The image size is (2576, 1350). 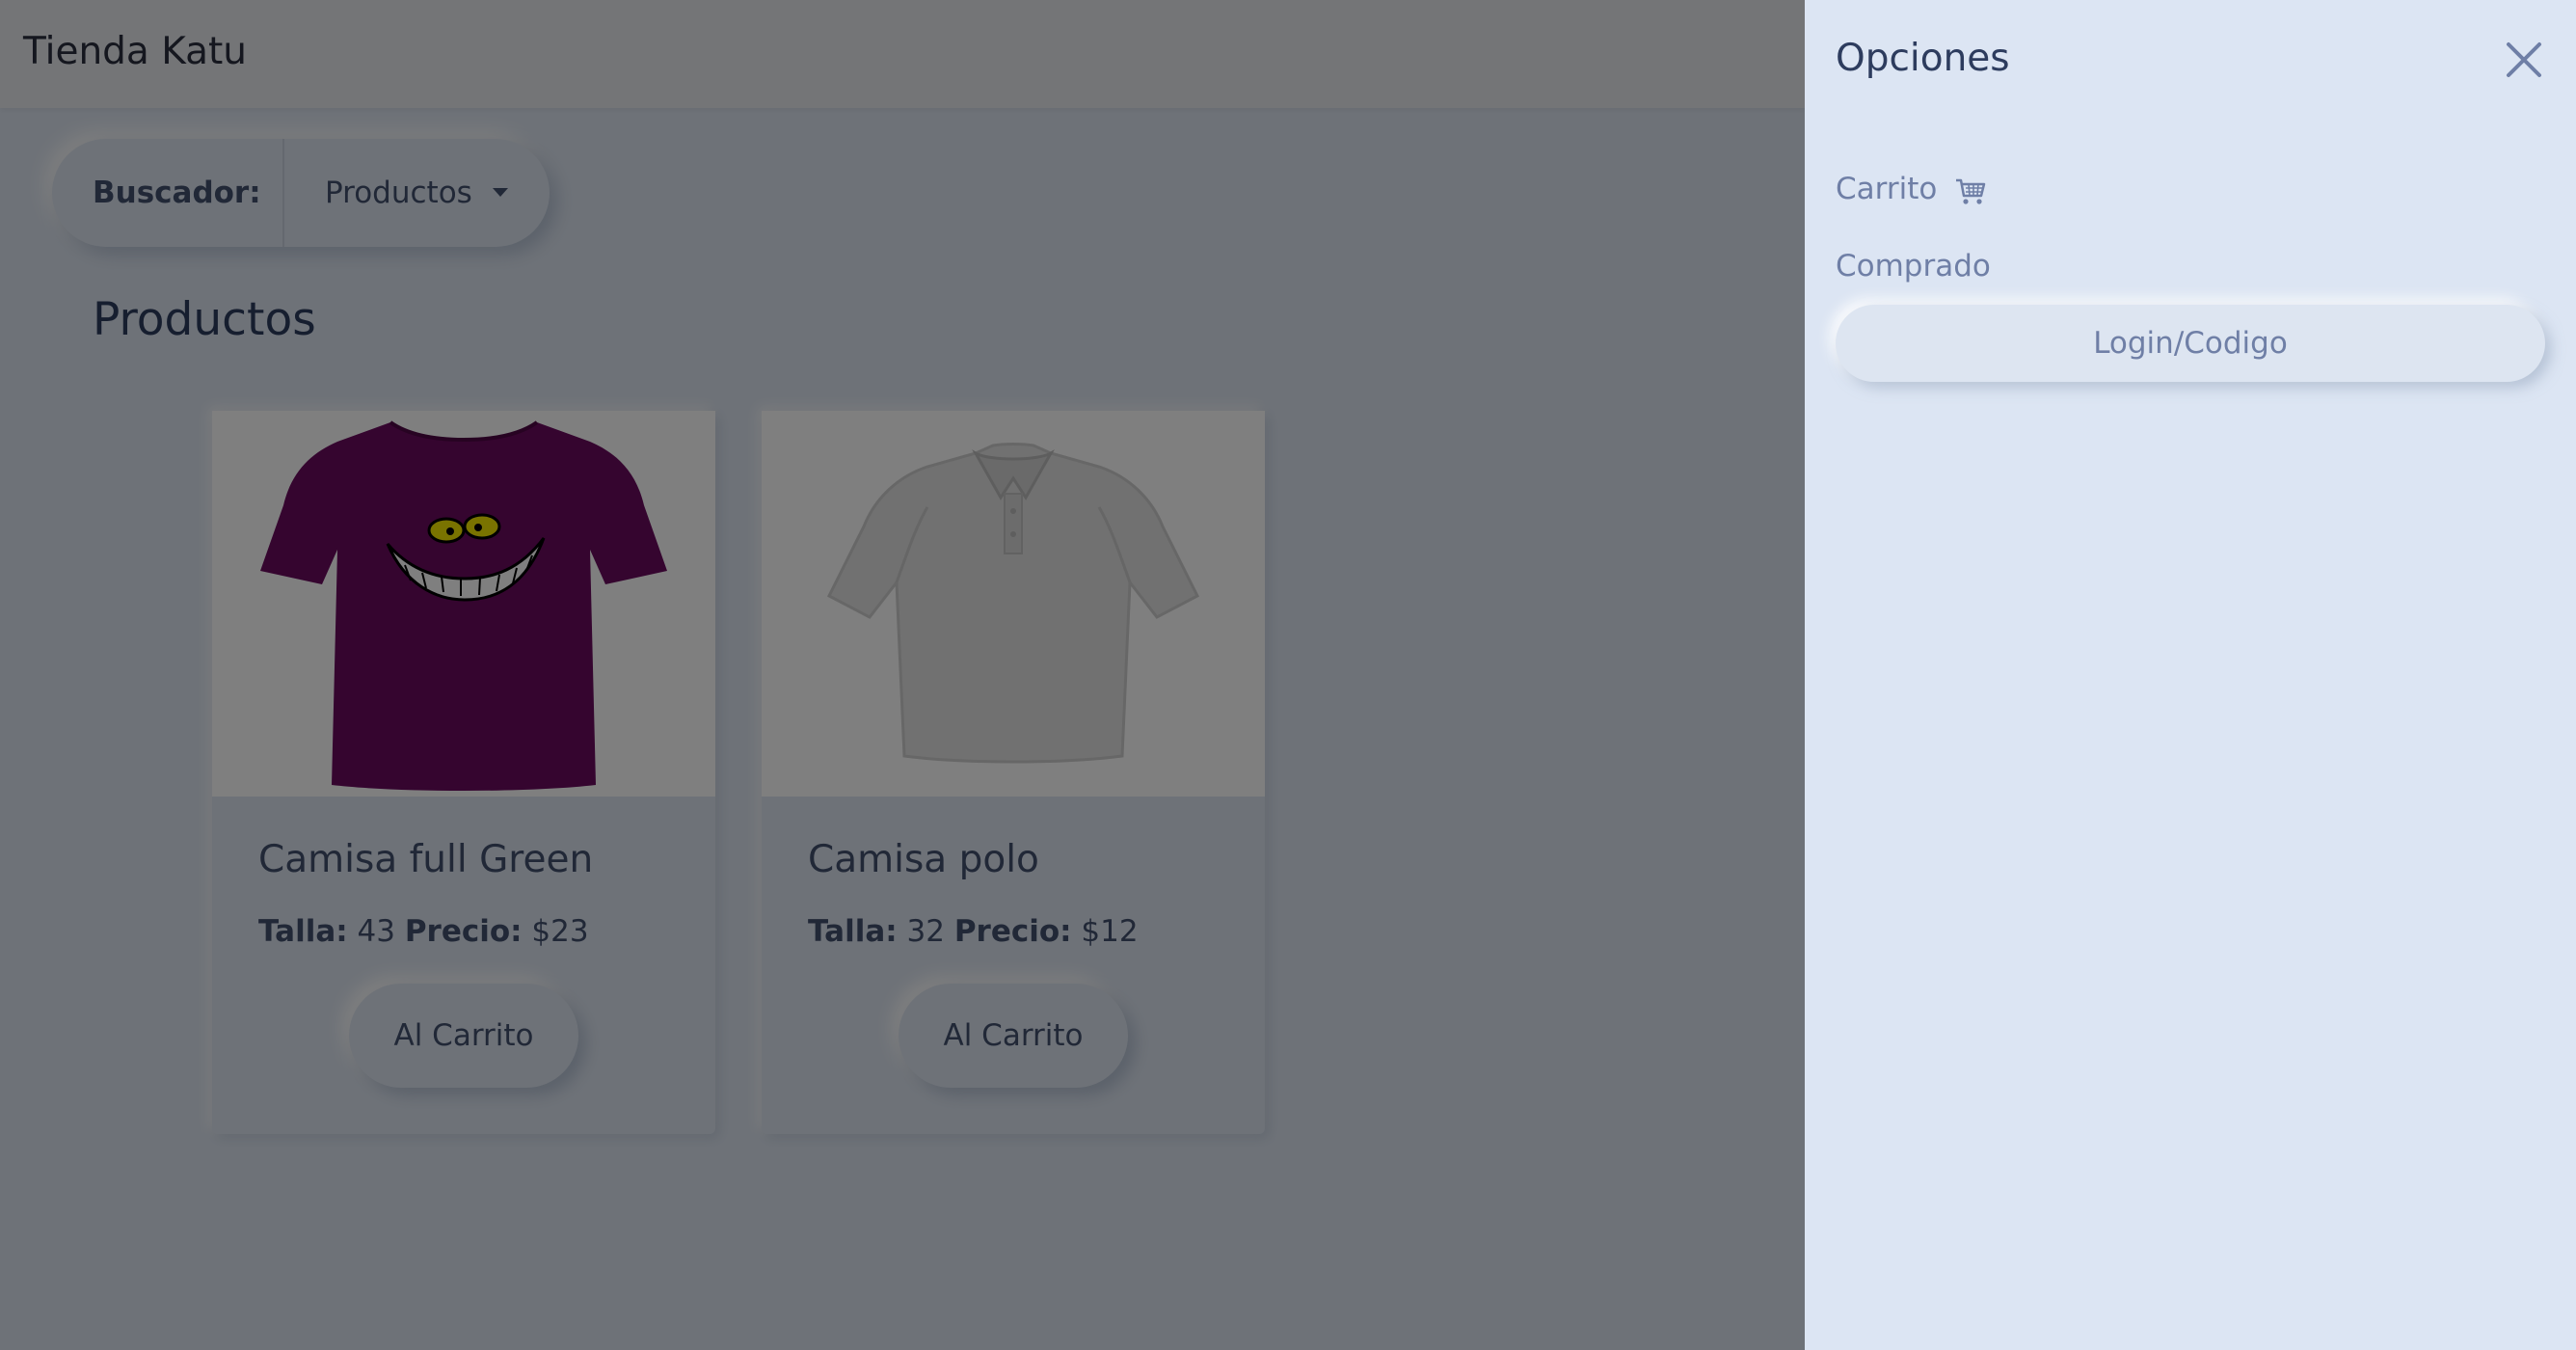 What do you see at coordinates (2191, 343) in the screenshot?
I see `login-button: Login/Codigo` at bounding box center [2191, 343].